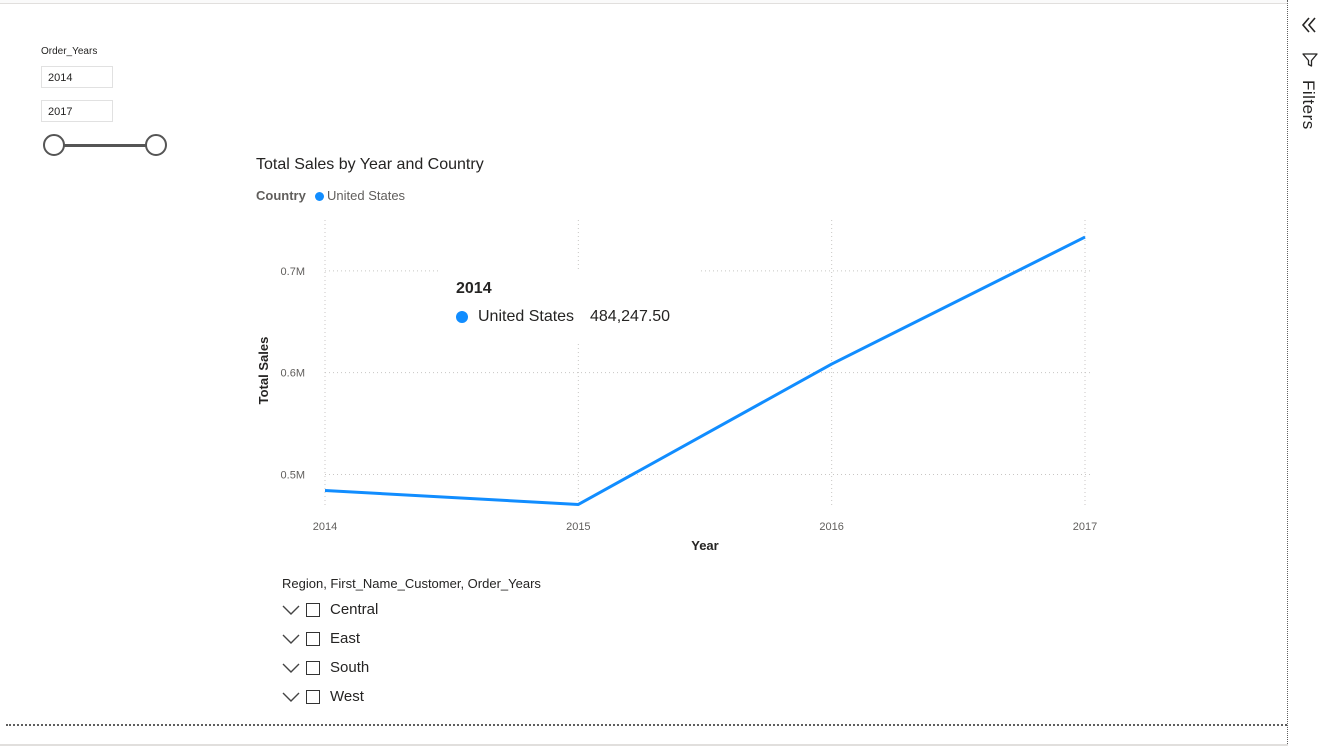 The image size is (1326, 746). Describe the element at coordinates (293, 272) in the screenshot. I see `y-tick-label: 0.7M` at that location.